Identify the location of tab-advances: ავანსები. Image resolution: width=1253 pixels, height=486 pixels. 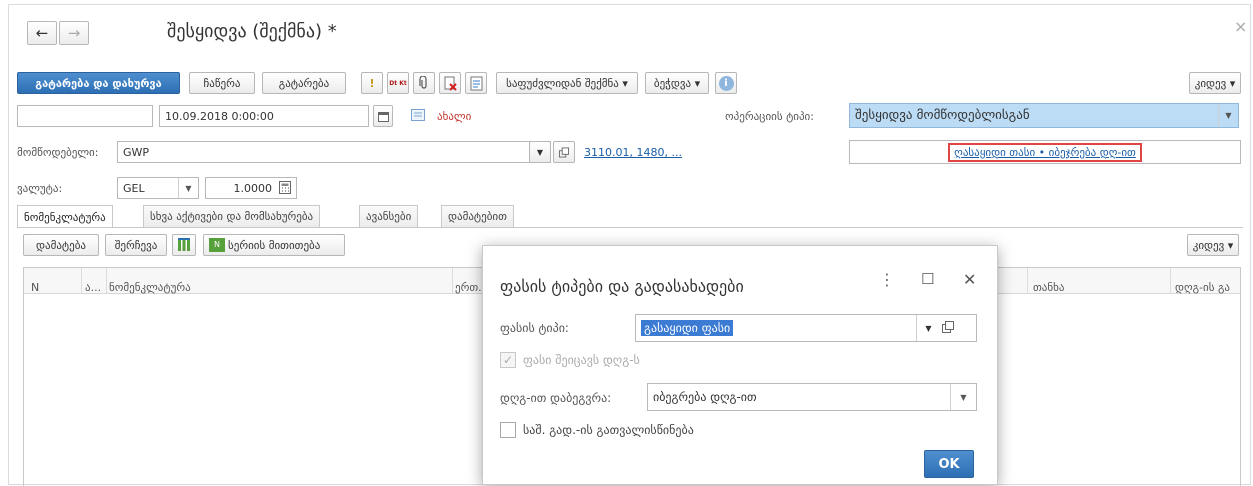
(389, 216).